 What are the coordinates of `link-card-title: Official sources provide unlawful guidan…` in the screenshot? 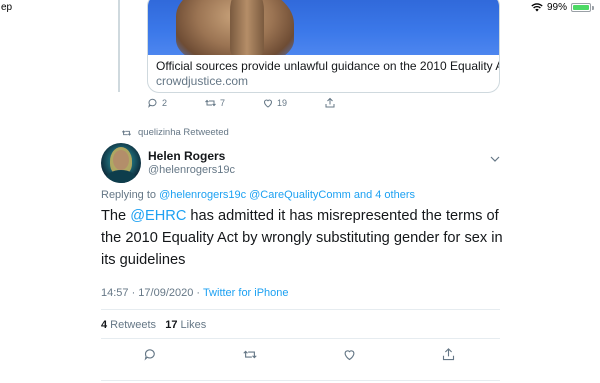 It's located at (328, 66).